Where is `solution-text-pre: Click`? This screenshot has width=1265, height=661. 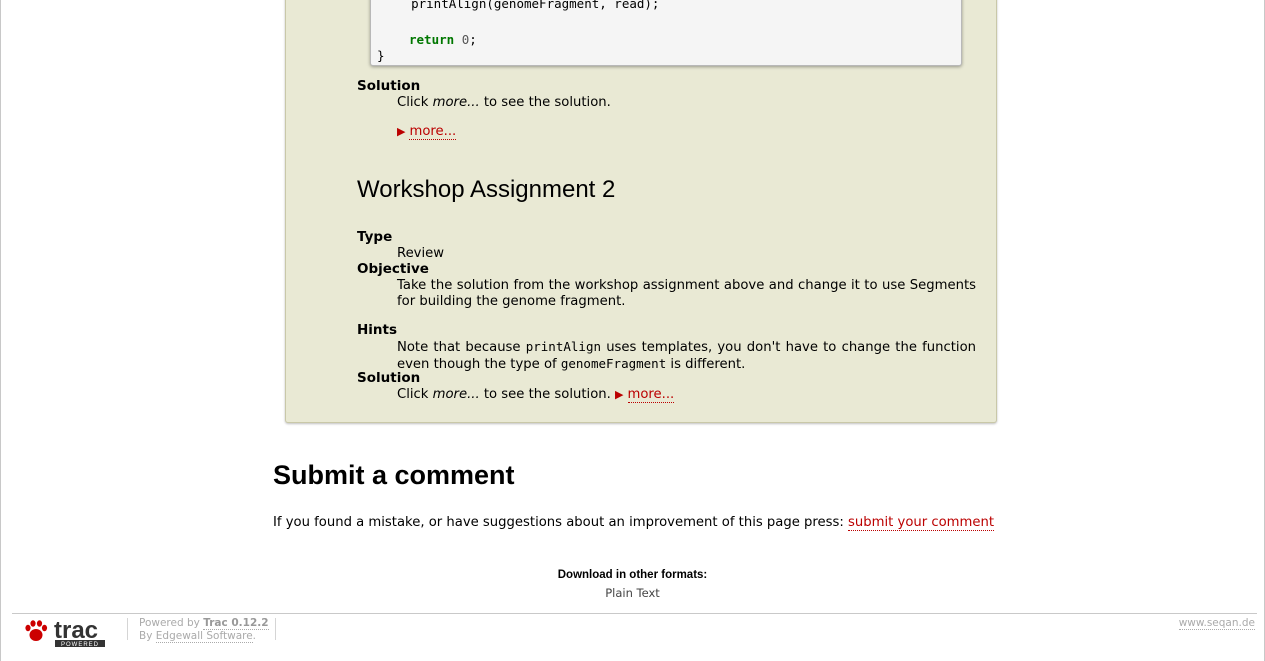
solution-text-pre: Click is located at coordinates (415, 102).